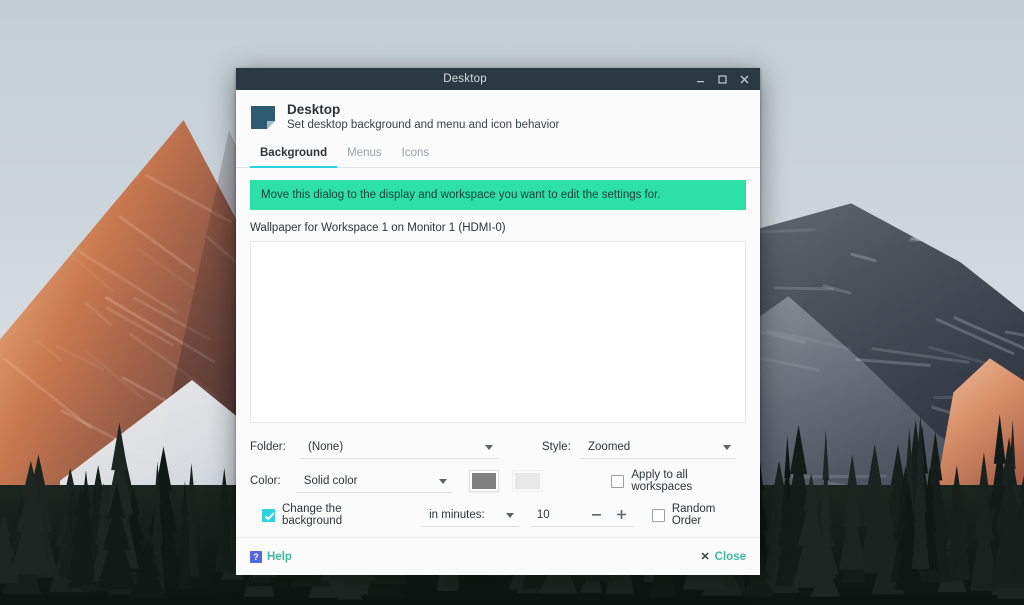 Image resolution: width=1024 pixels, height=605 pixels. Describe the element at coordinates (618, 481) in the screenshot. I see `apply-all-workspaces-checkbox` at that location.